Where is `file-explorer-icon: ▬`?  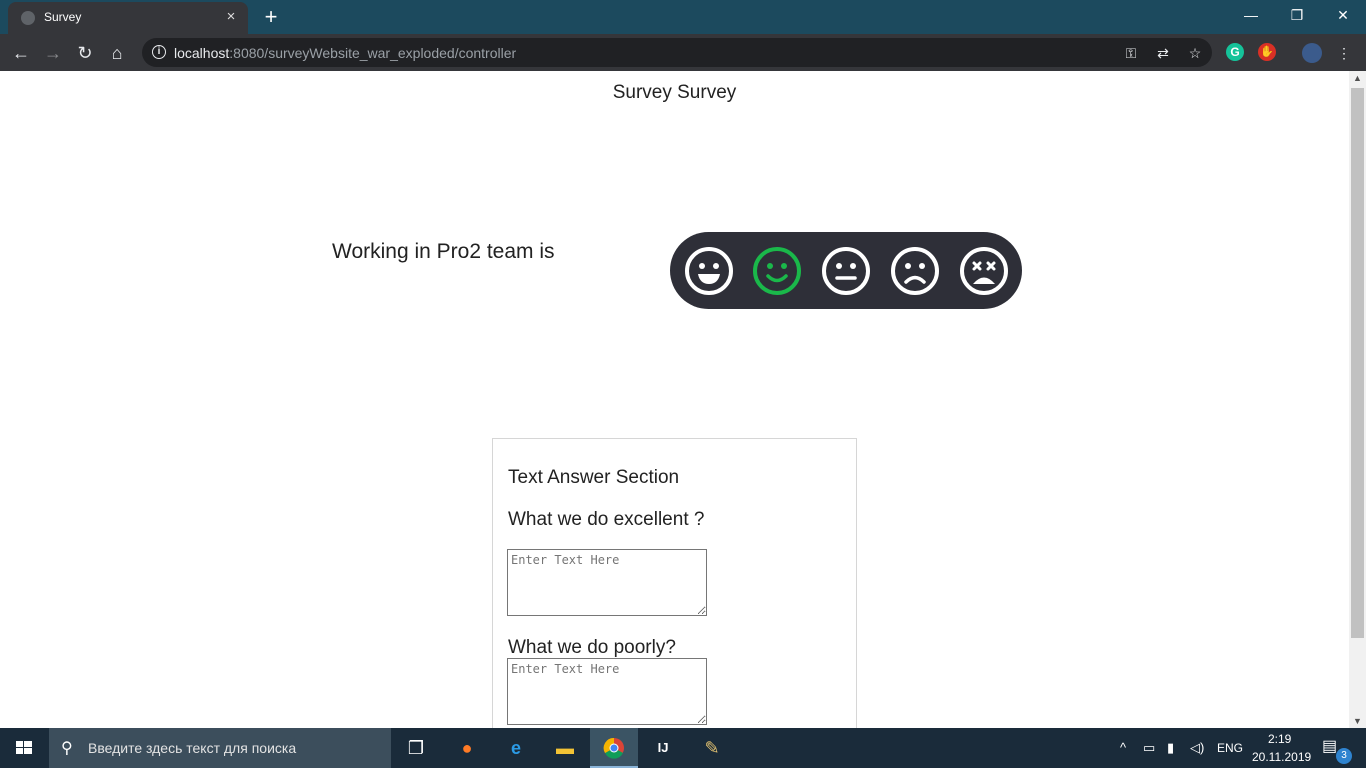
file-explorer-icon: ▬ is located at coordinates (565, 748).